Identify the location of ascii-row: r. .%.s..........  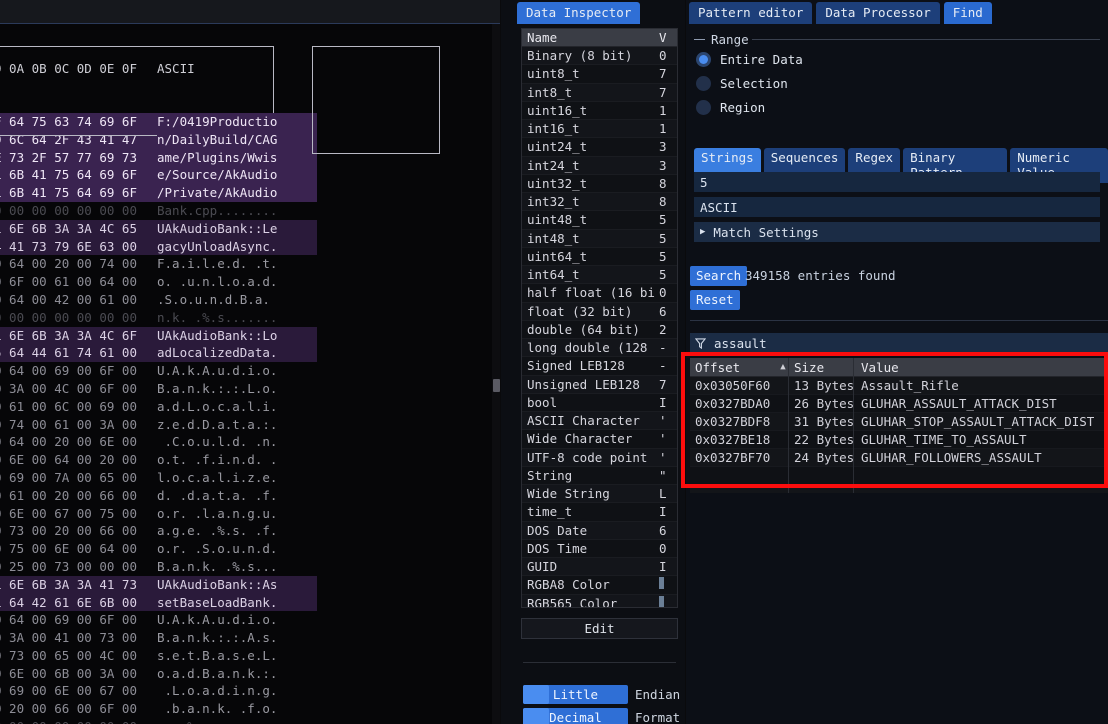
(237, 721).